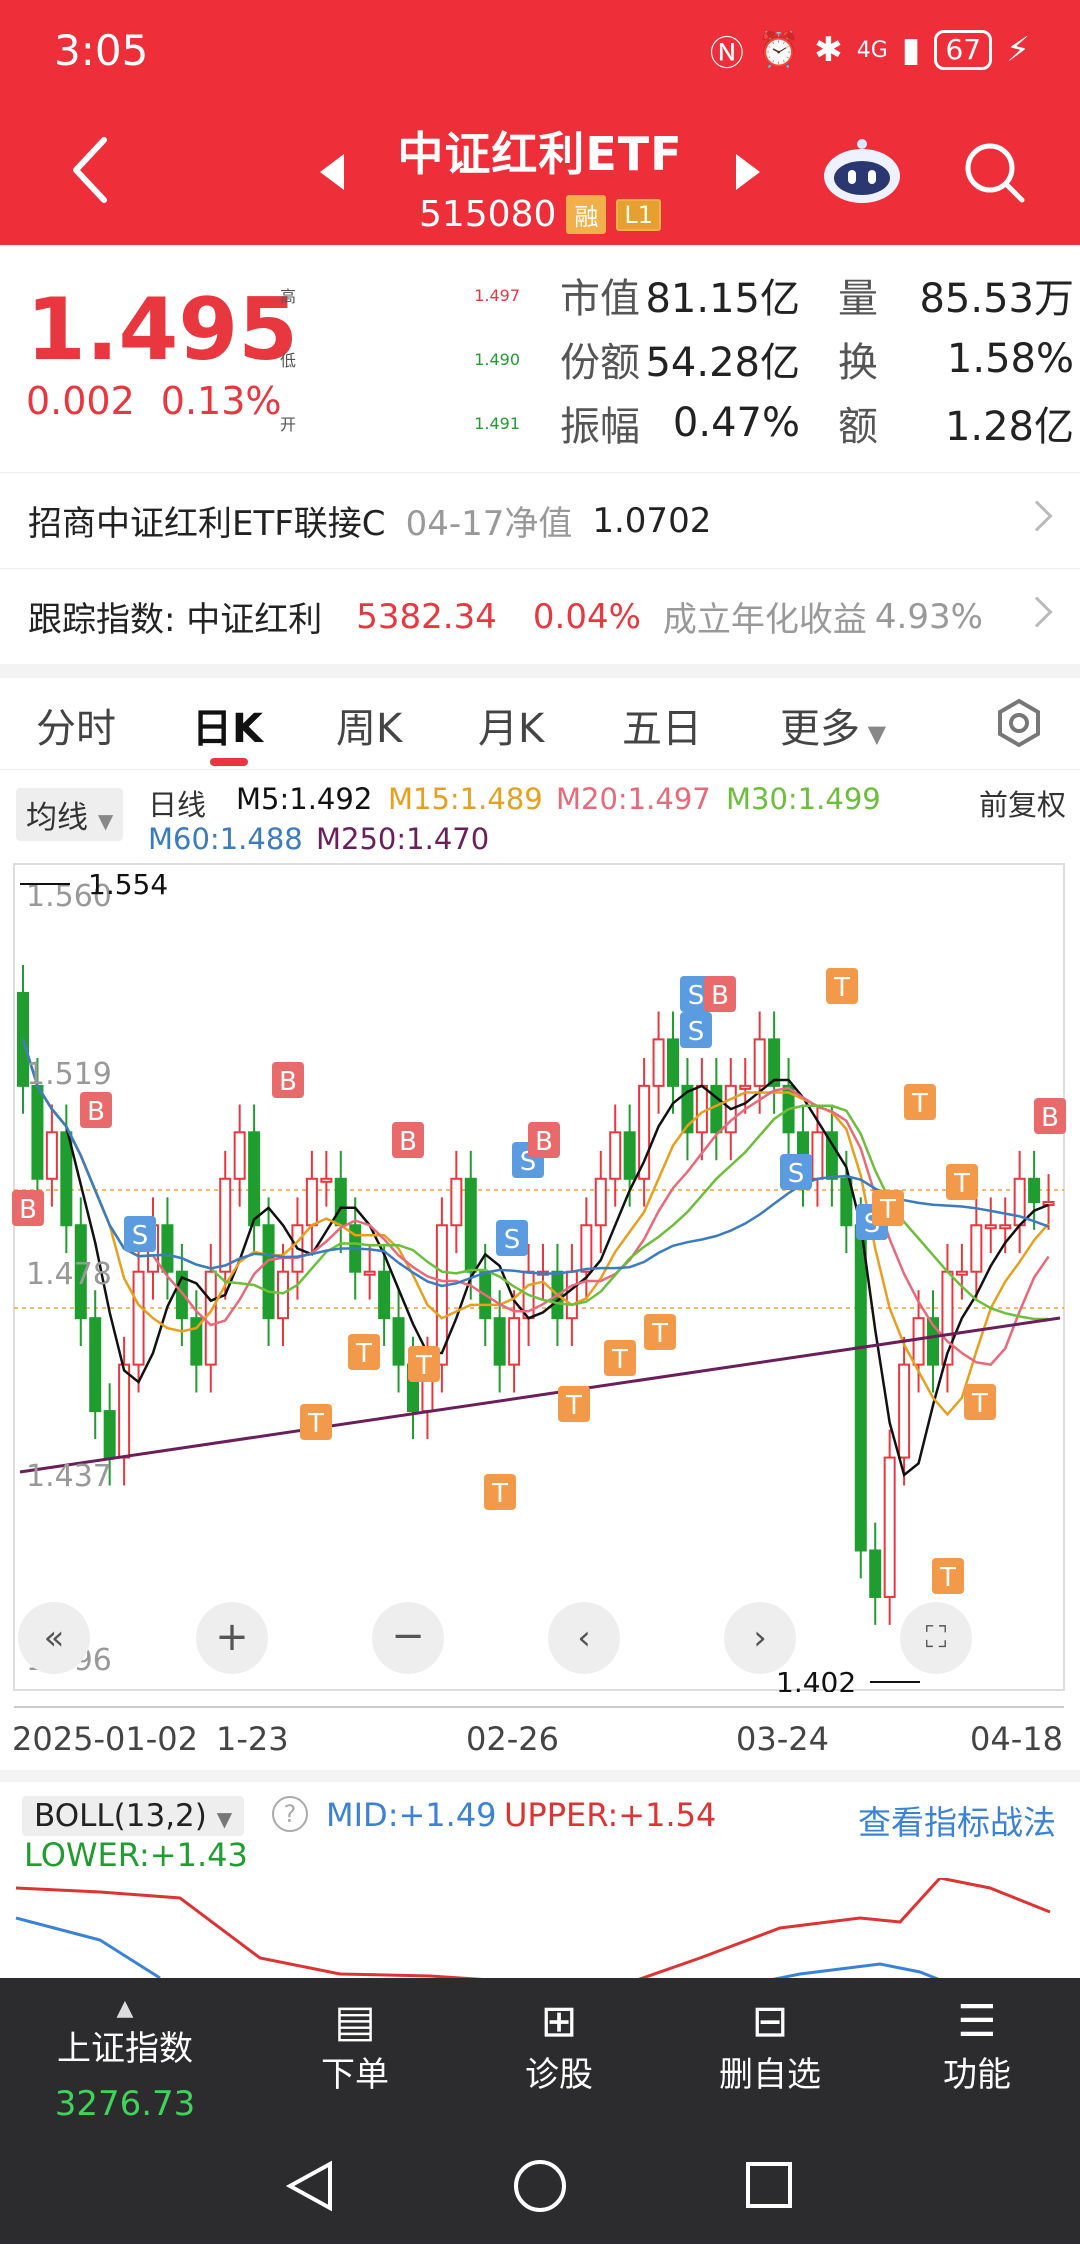 Image resolution: width=1080 pixels, height=2248 pixels. What do you see at coordinates (136, 1855) in the screenshot?
I see `boll-lower: LOWER:+1.43` at bounding box center [136, 1855].